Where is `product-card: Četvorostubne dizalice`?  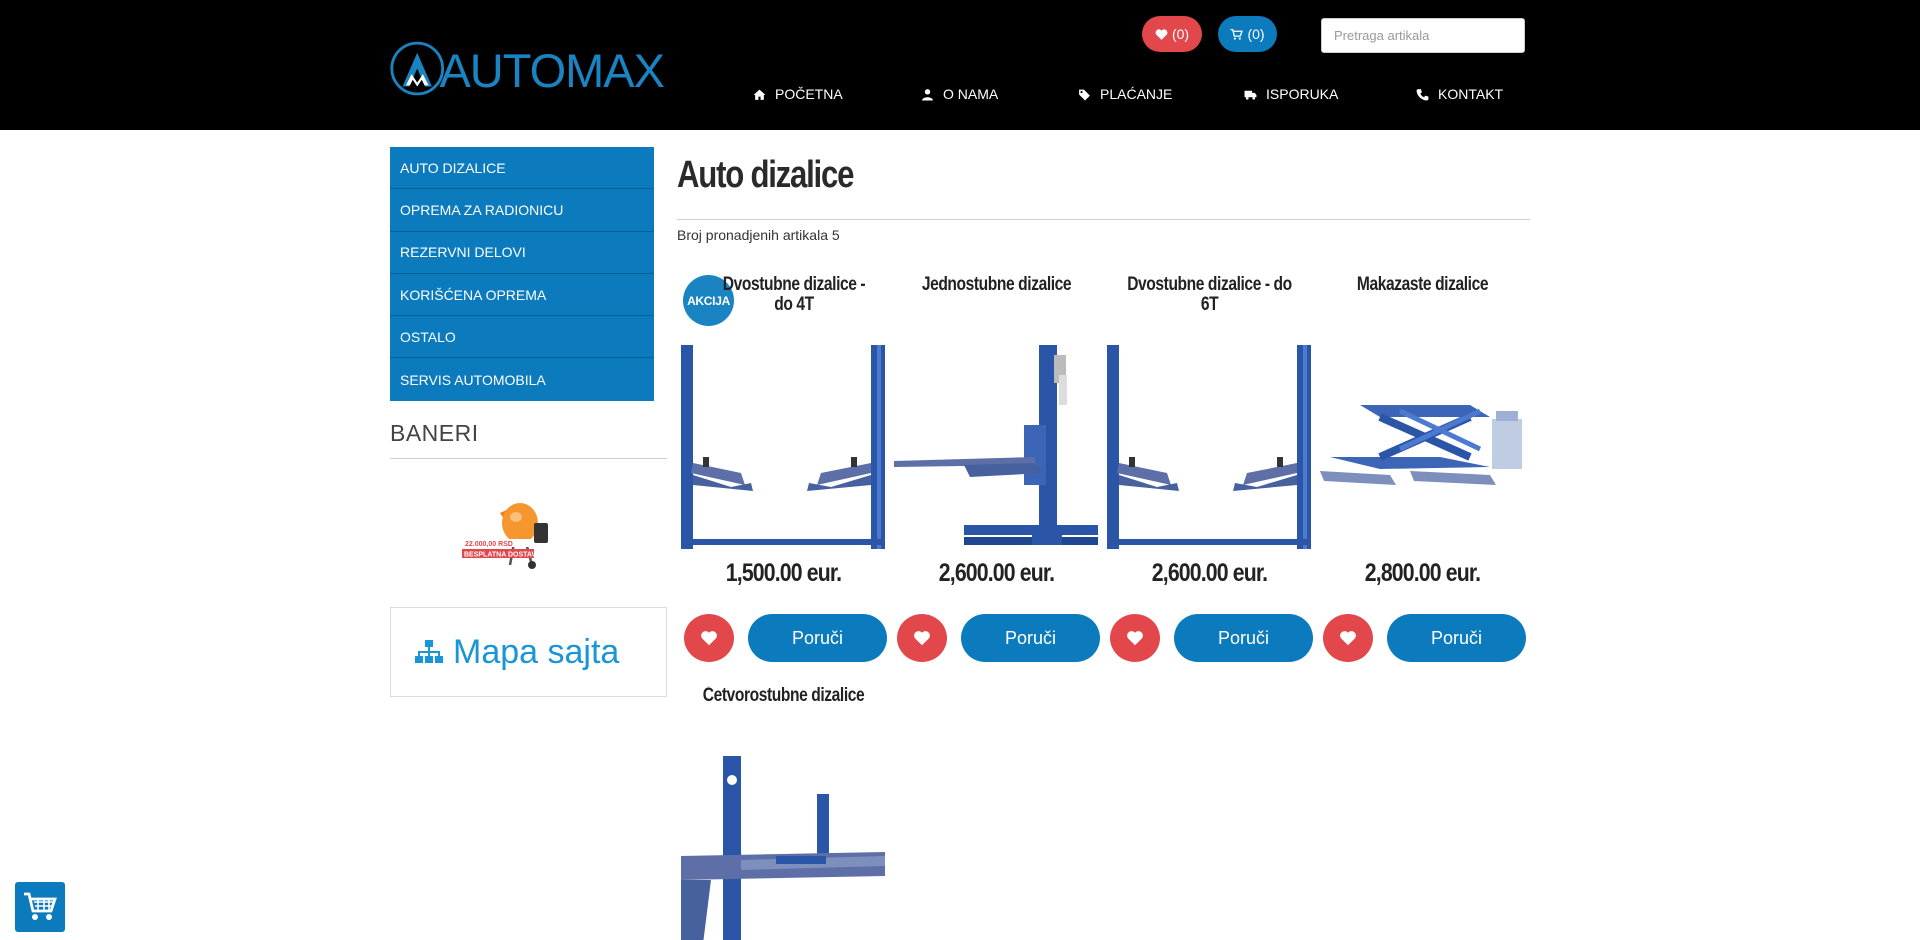
product-card: Četvorostubne dizalice is located at coordinates (783, 813).